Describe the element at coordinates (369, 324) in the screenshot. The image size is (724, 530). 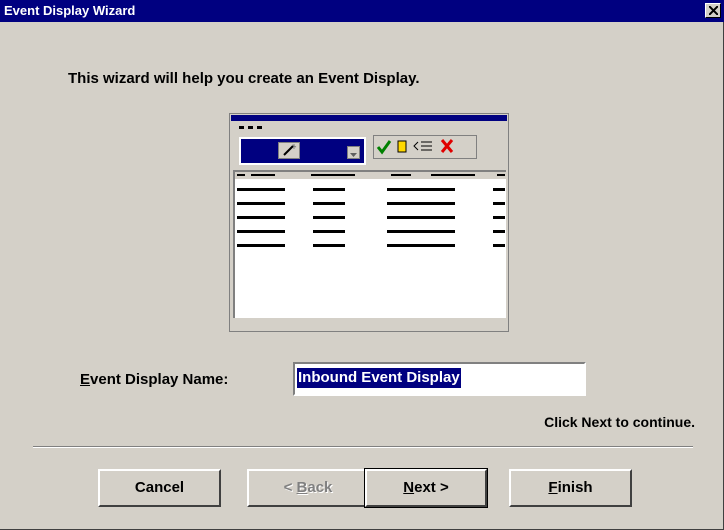
I see `illustration-statusbar` at that location.